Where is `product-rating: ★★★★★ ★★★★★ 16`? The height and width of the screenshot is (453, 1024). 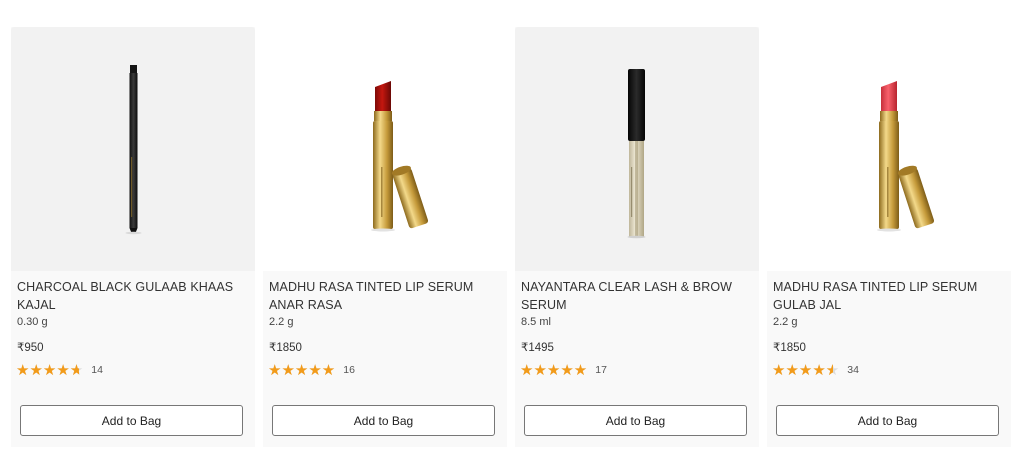 product-rating: ★★★★★ ★★★★★ 16 is located at coordinates (311, 370).